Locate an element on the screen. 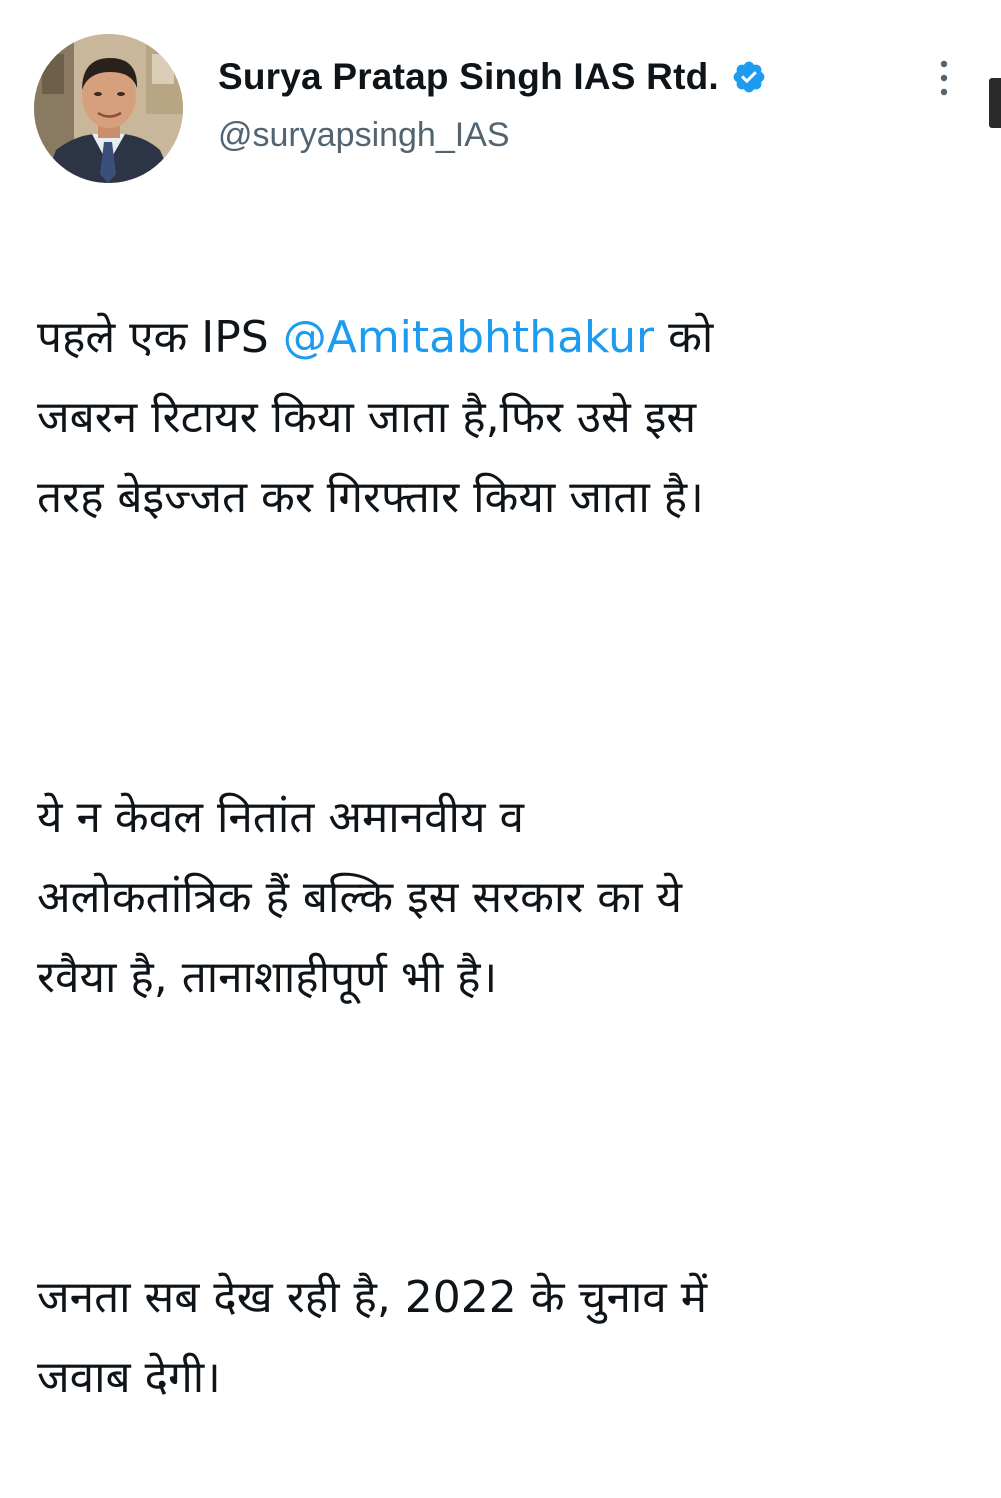 The width and height of the screenshot is (1001, 1498). more-options-icon is located at coordinates (944, 78).